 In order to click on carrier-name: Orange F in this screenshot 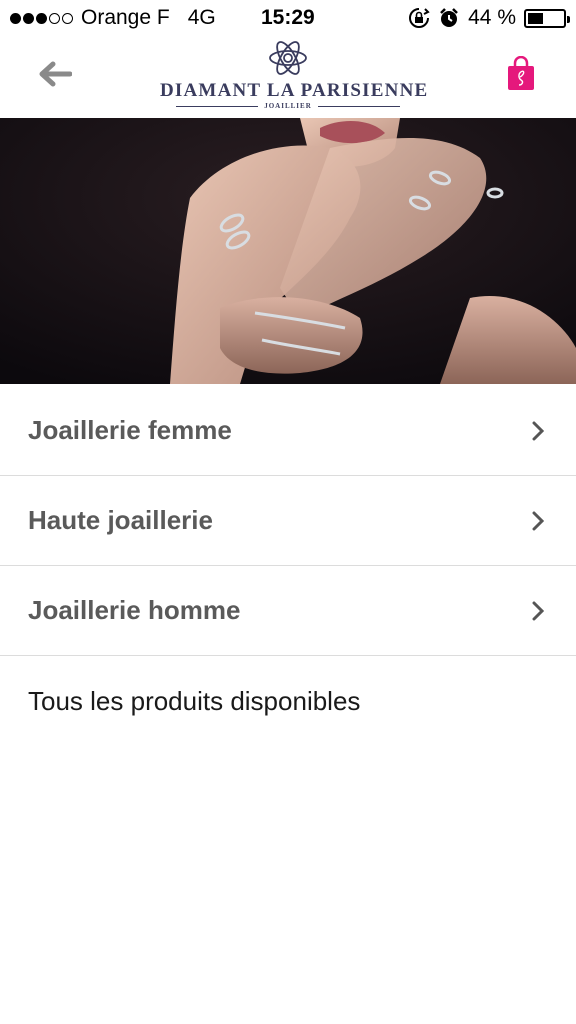, I will do `click(125, 17)`.